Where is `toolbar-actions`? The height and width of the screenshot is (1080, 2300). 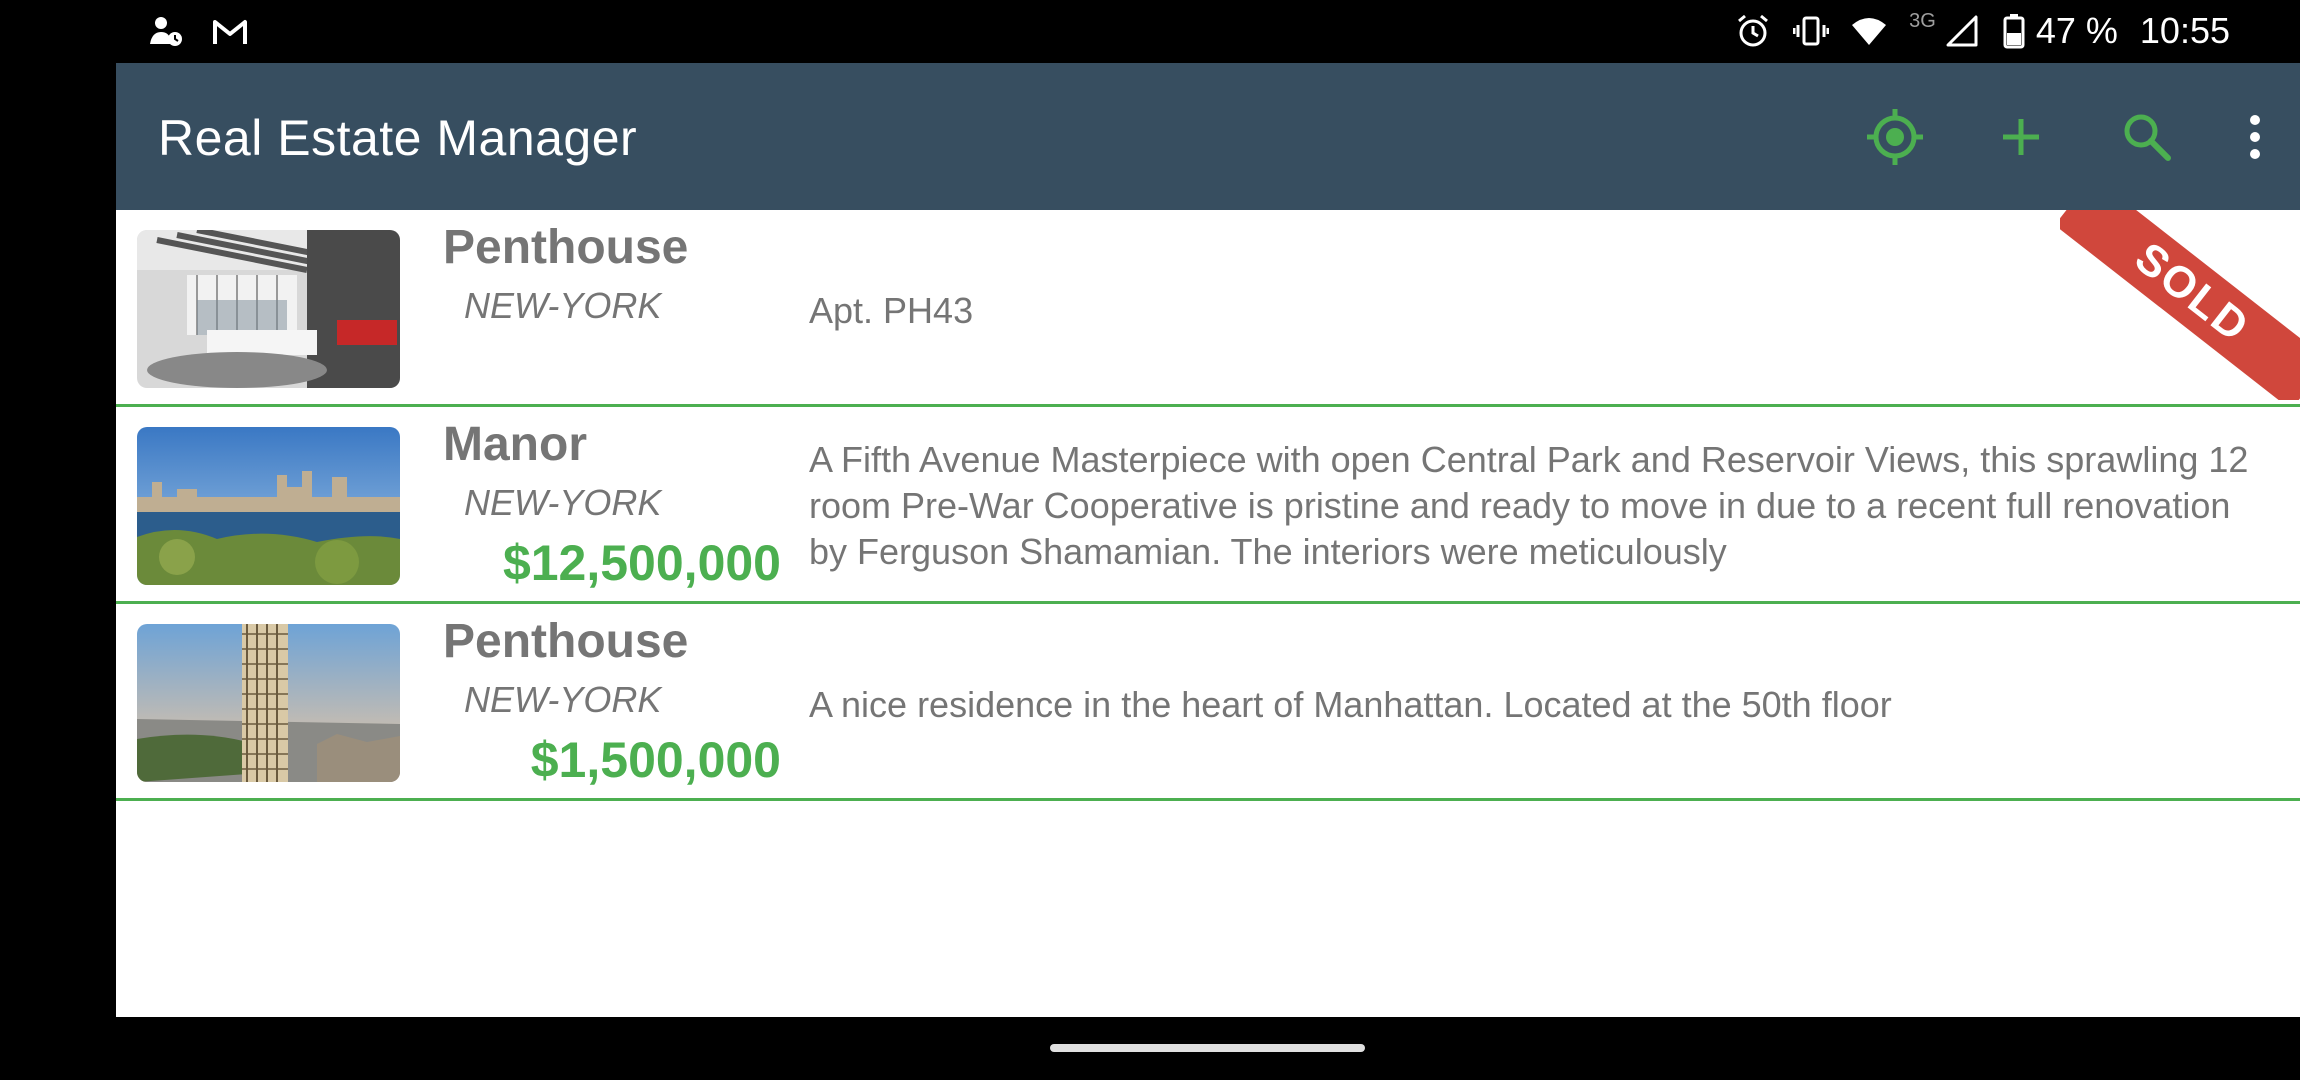
toolbar-actions is located at coordinates (2066, 136).